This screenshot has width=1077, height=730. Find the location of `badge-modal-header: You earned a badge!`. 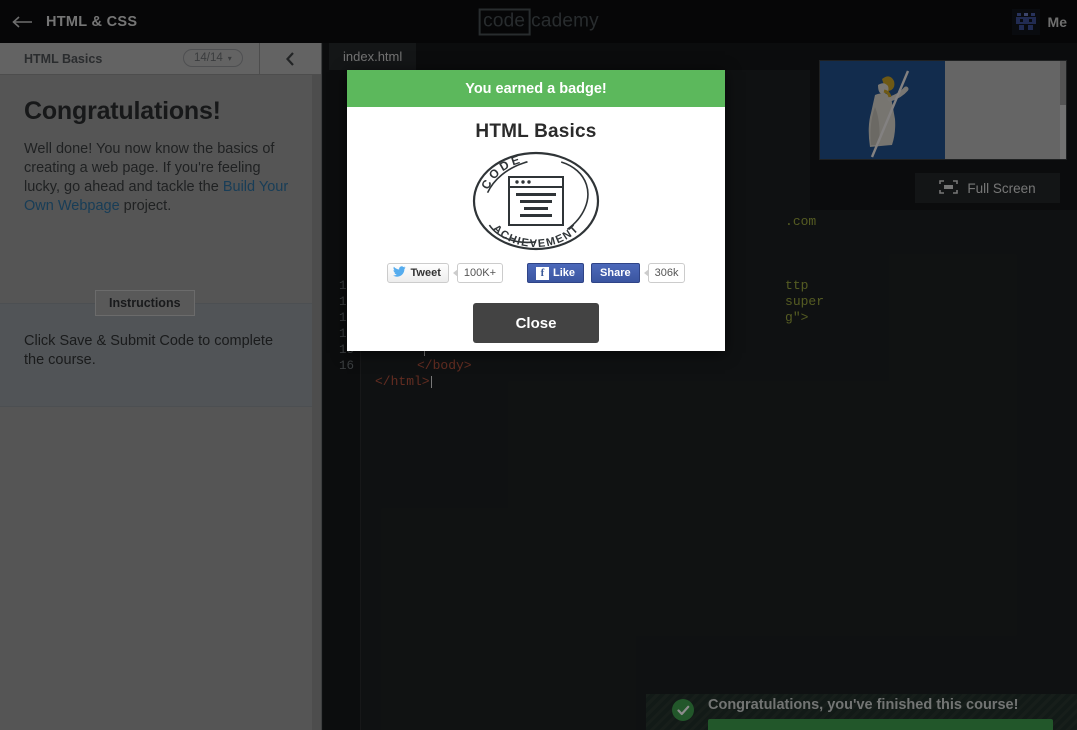

badge-modal-header: You earned a badge! is located at coordinates (536, 88).